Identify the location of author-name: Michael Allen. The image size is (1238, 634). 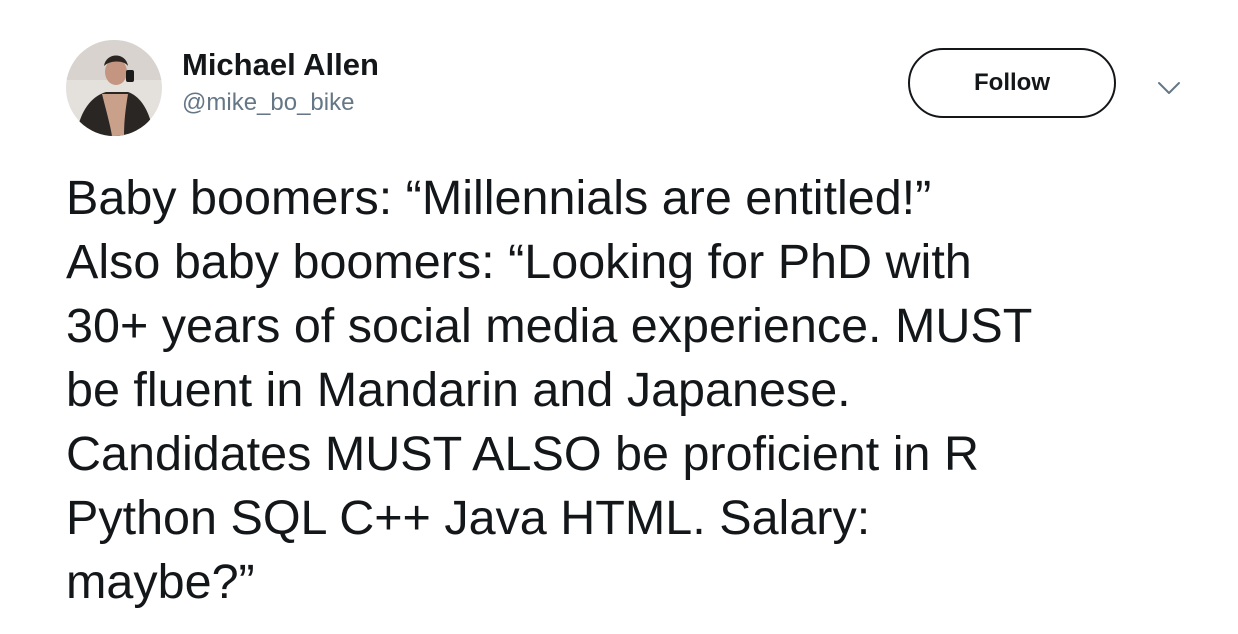
(280, 64).